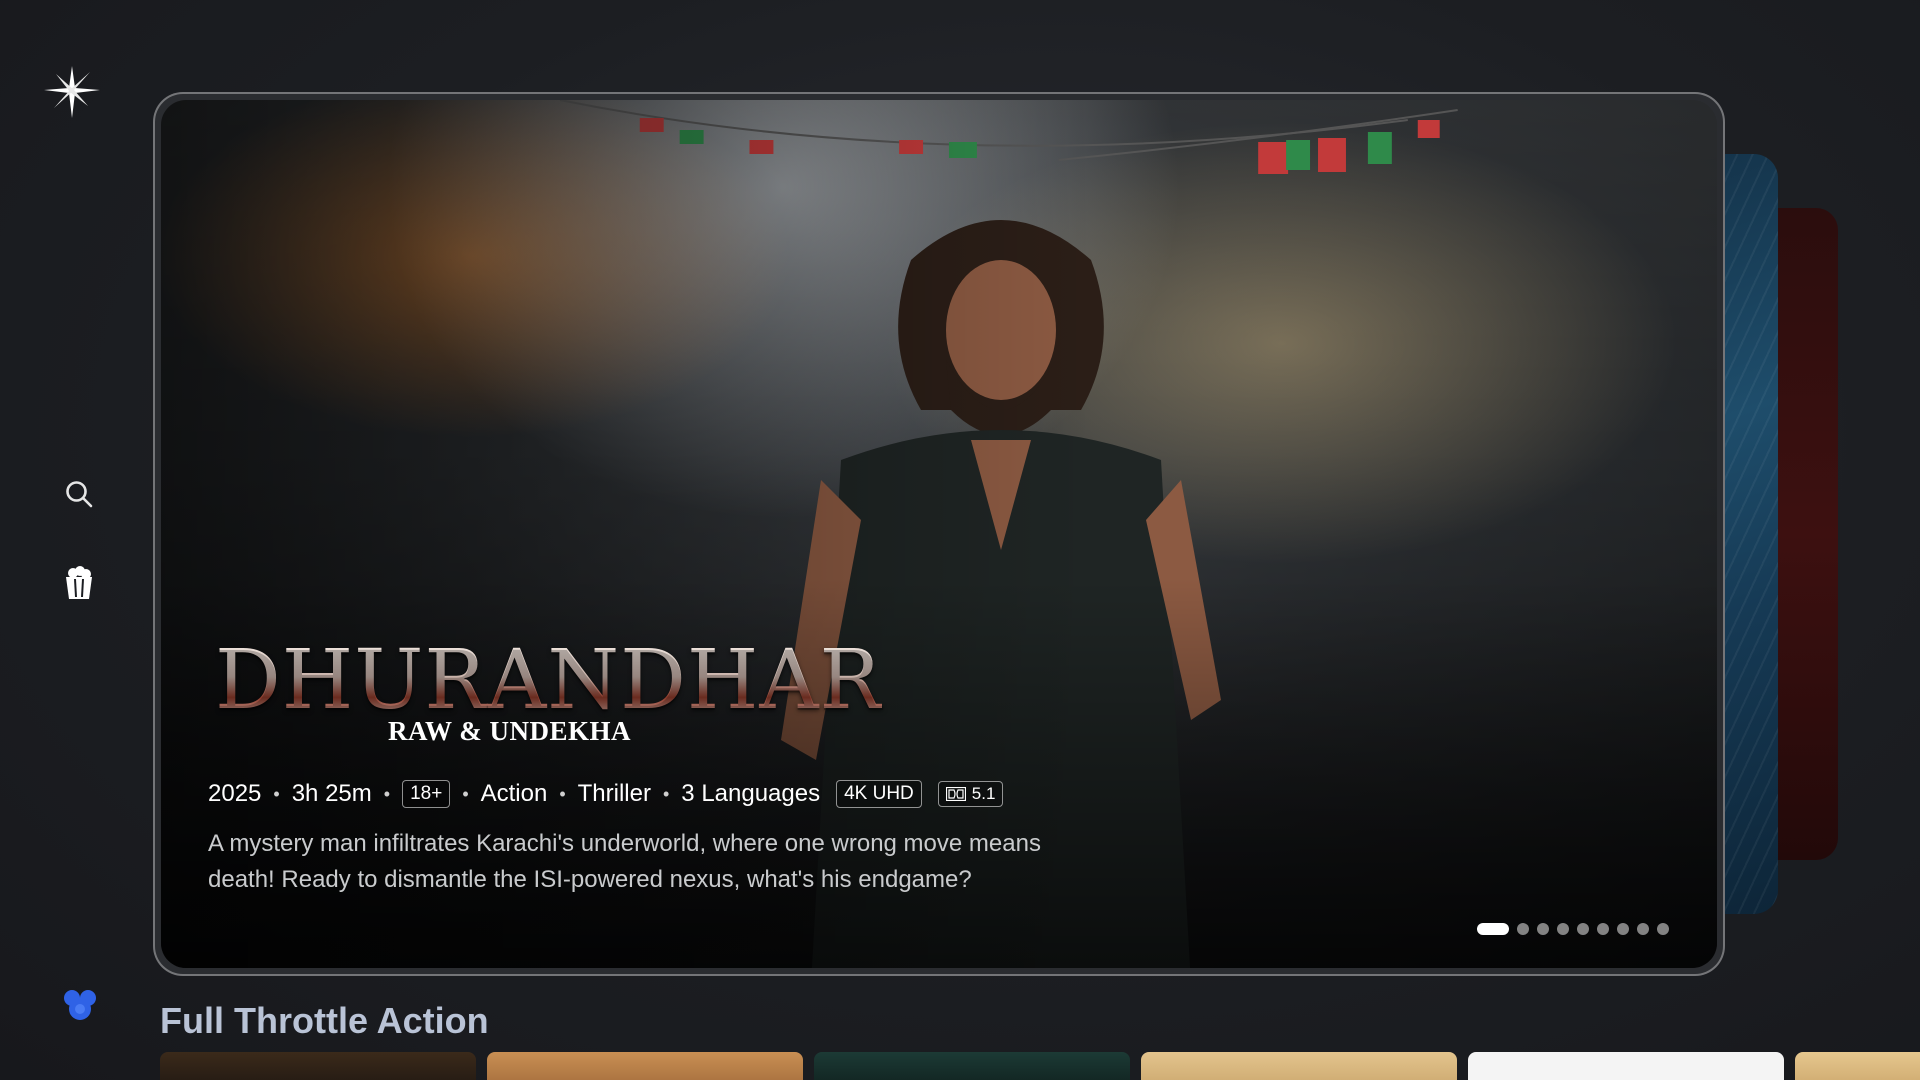  Describe the element at coordinates (79, 583) in the screenshot. I see `popcorn-icon` at that location.